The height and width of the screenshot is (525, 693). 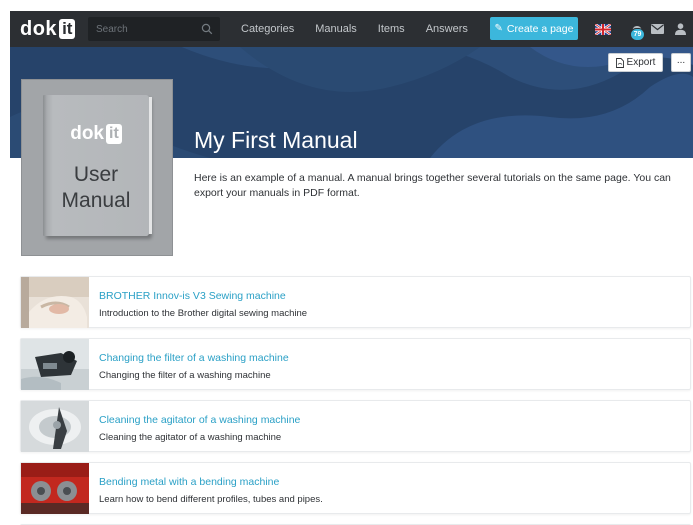 What do you see at coordinates (67, 29) in the screenshot?
I see `logo-box: it` at bounding box center [67, 29].